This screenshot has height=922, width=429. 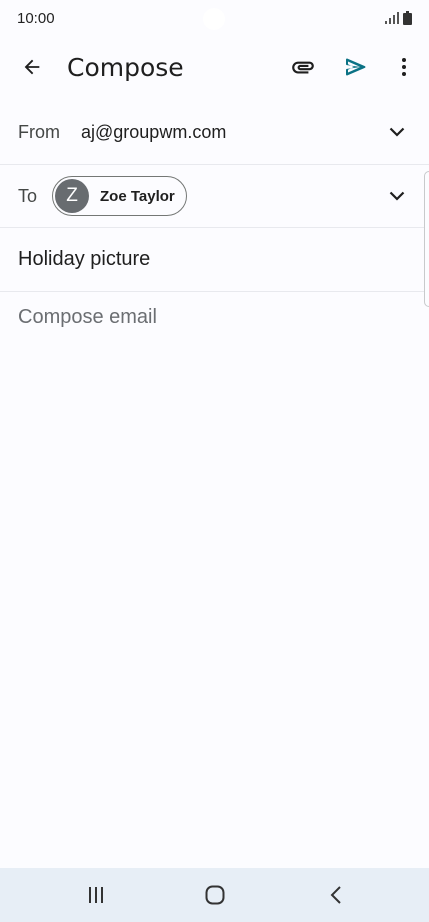 I want to click on recipient-chip: Z Zoe Taylor, so click(x=119, y=196).